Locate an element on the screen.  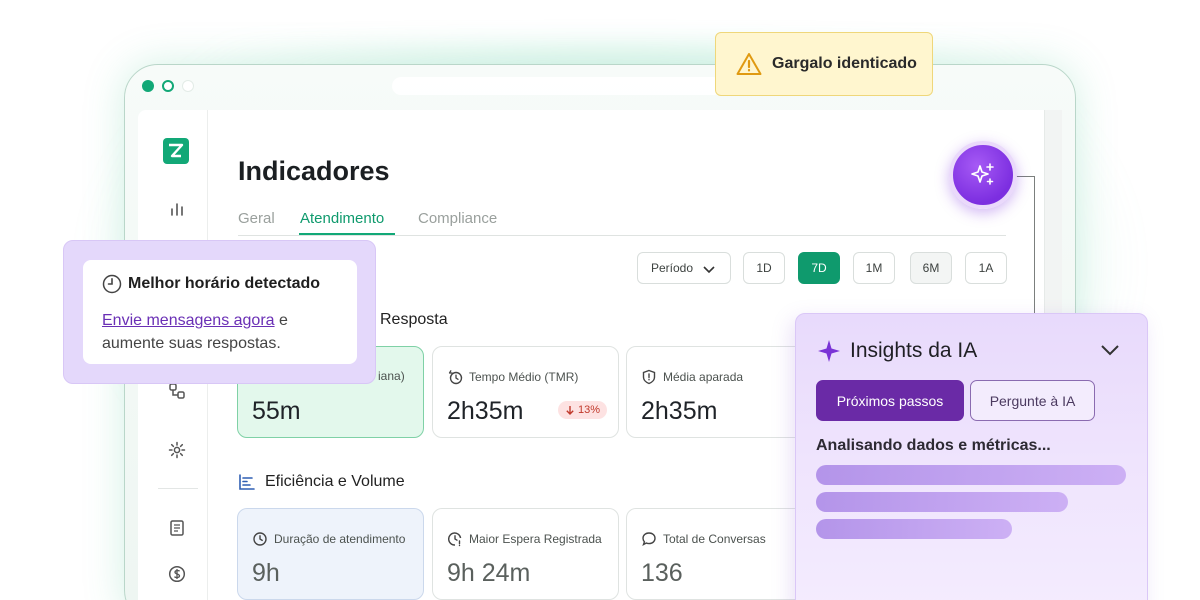
bar-chart-icon is located at coordinates (177, 209).